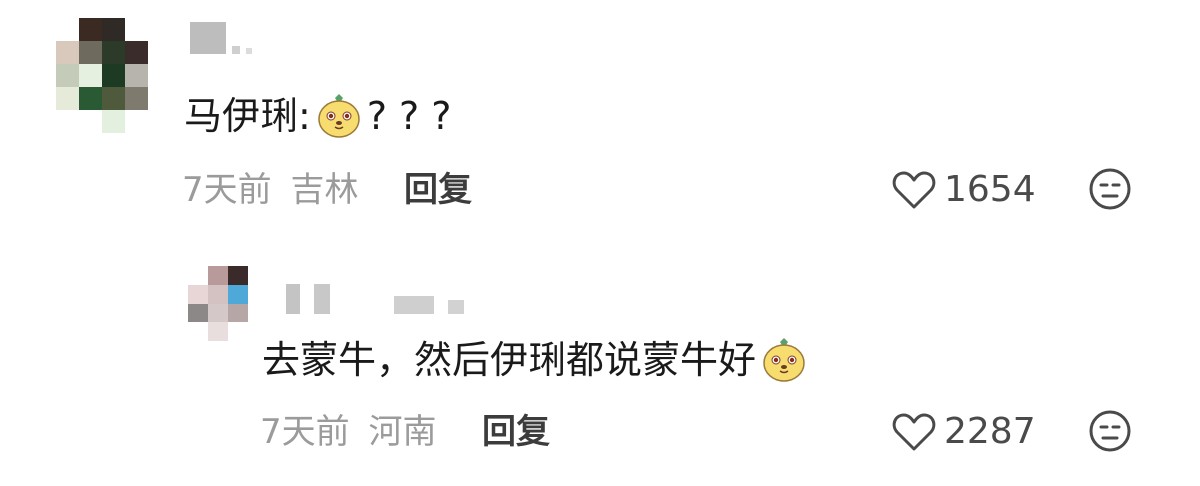  I want to click on comment-text: 去蒙牛，然后伊琍都说蒙牛好, so click(537, 360).